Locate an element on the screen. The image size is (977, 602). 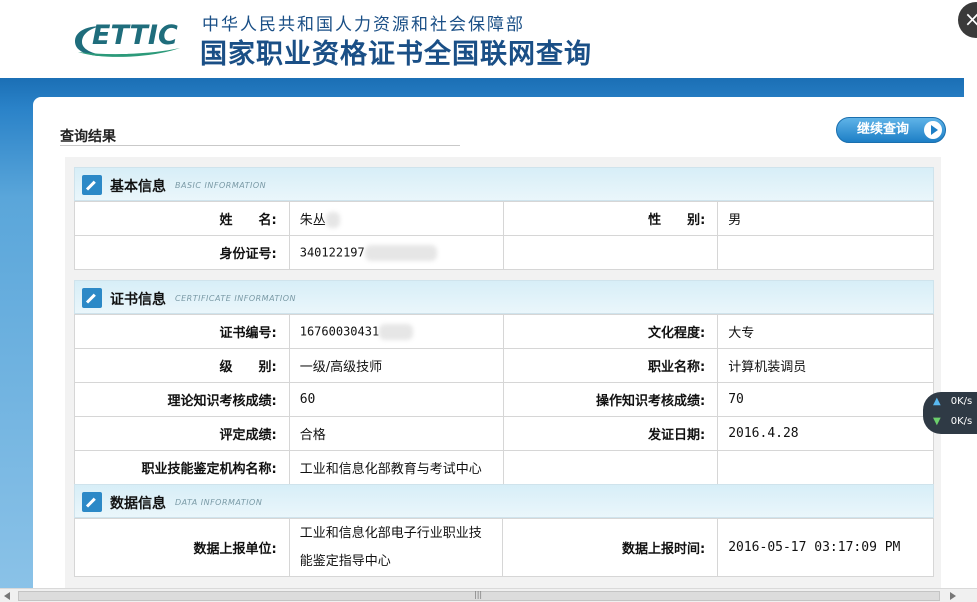
close-icon: × is located at coordinates (970, 19).